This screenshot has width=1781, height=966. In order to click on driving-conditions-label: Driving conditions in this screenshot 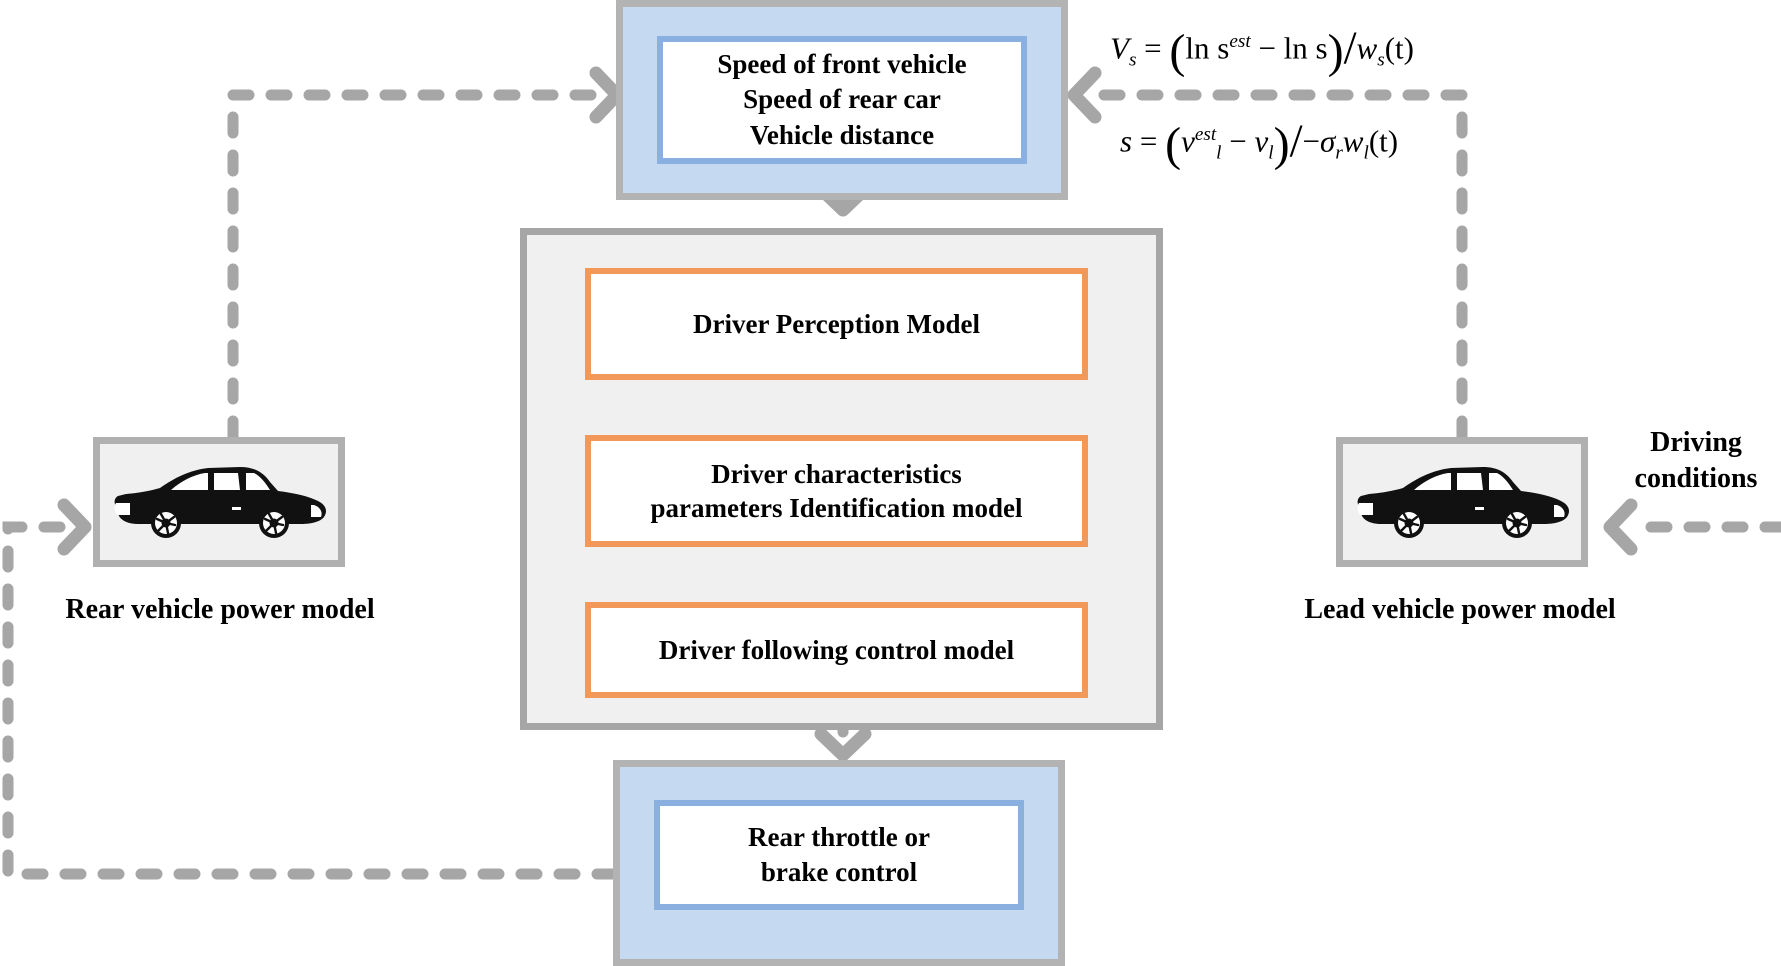, I will do `click(1694, 461)`.